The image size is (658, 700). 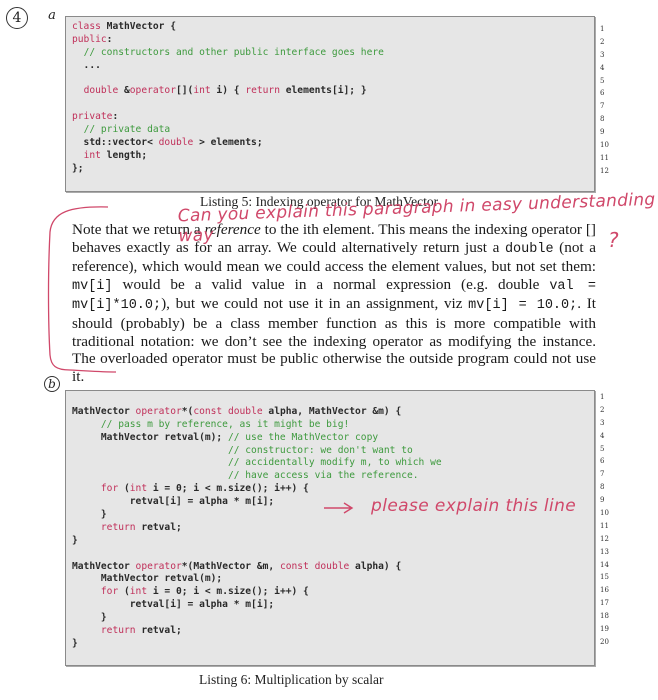 I want to click on code-token: :, so click(x=109, y=39).